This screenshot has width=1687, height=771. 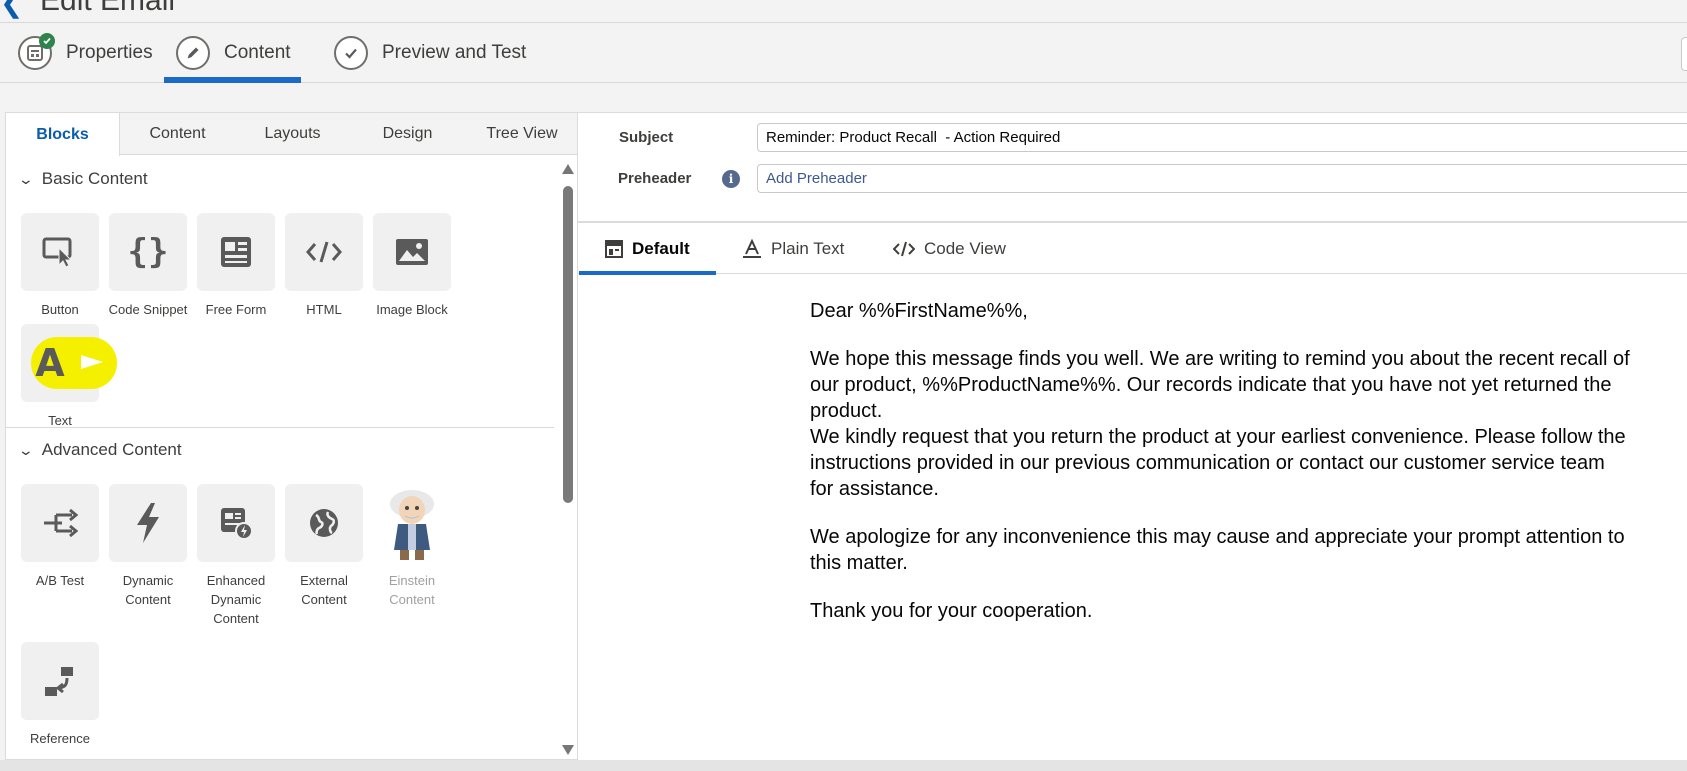 I want to click on tab-code-view: Code View, so click(x=949, y=248).